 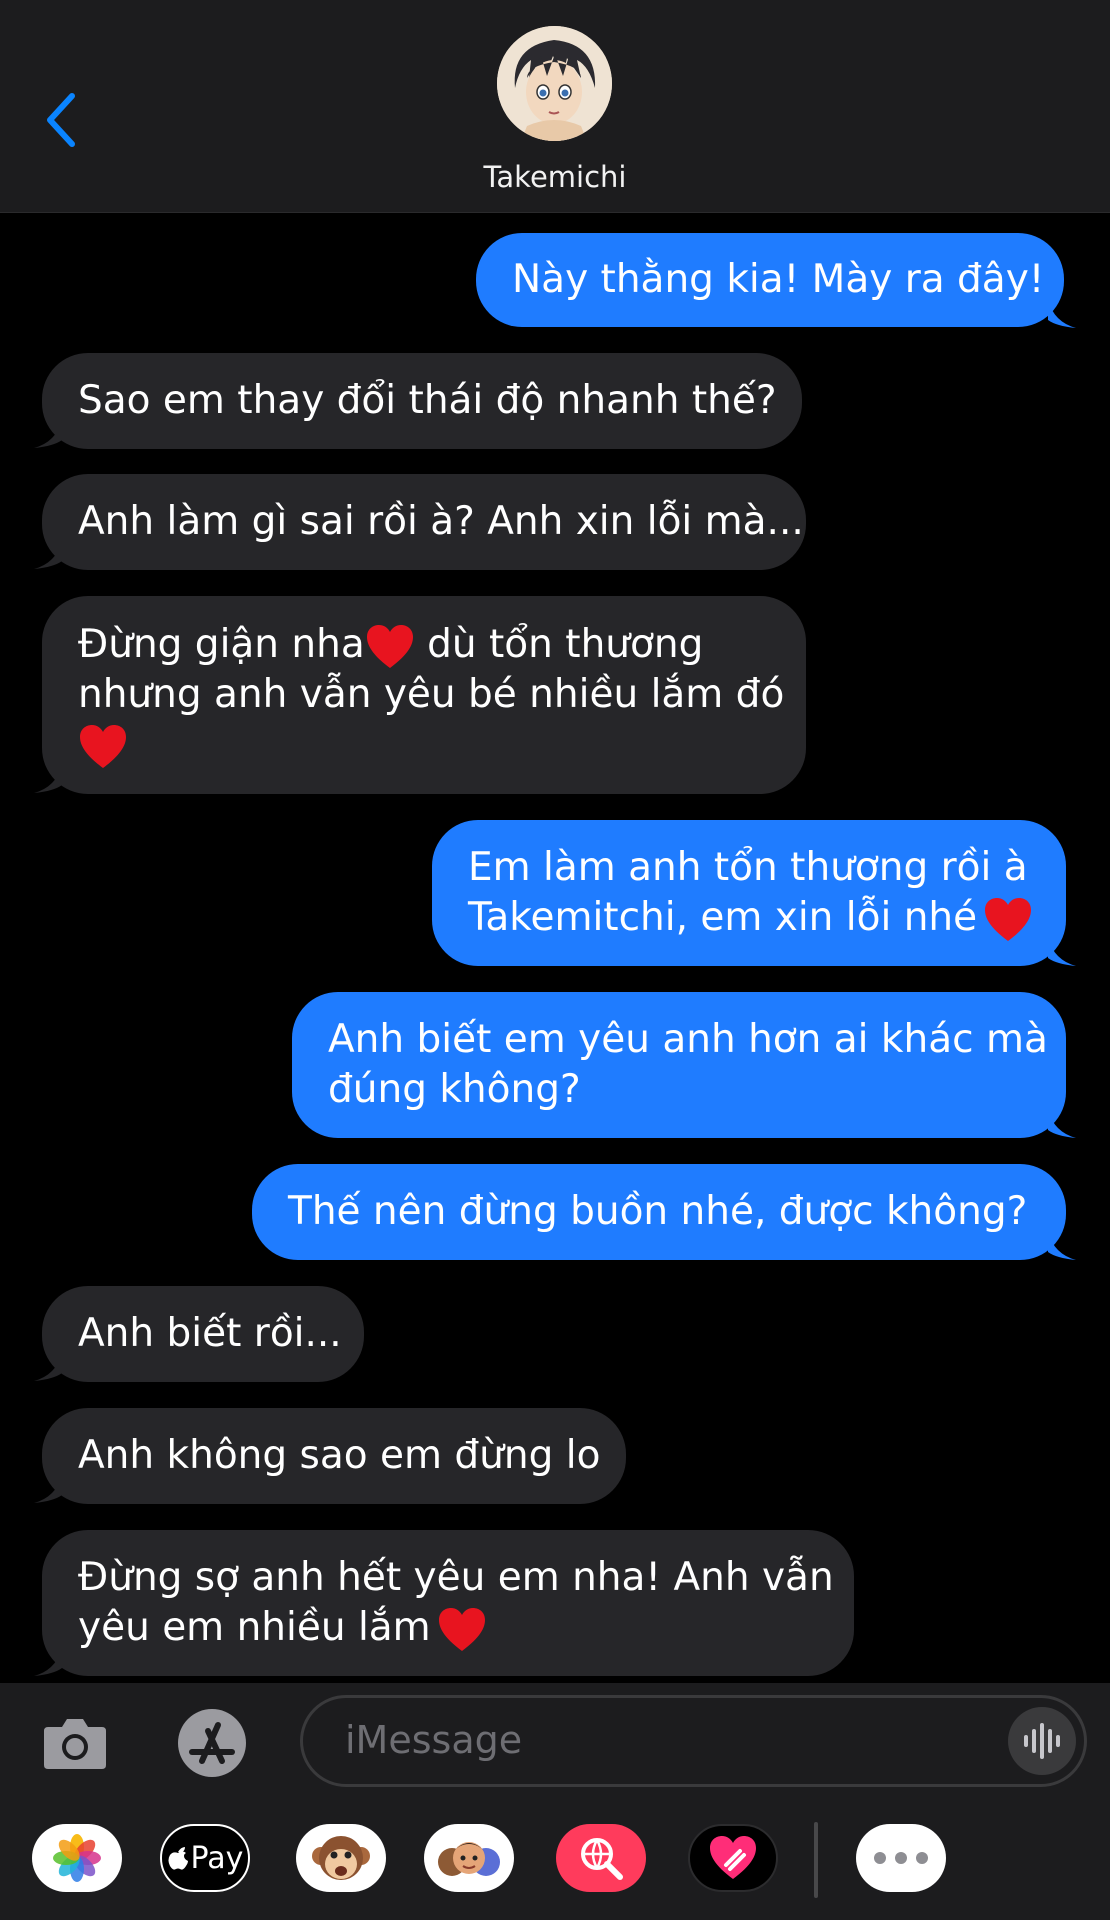 I want to click on chevron-left-icon, so click(x=61, y=120).